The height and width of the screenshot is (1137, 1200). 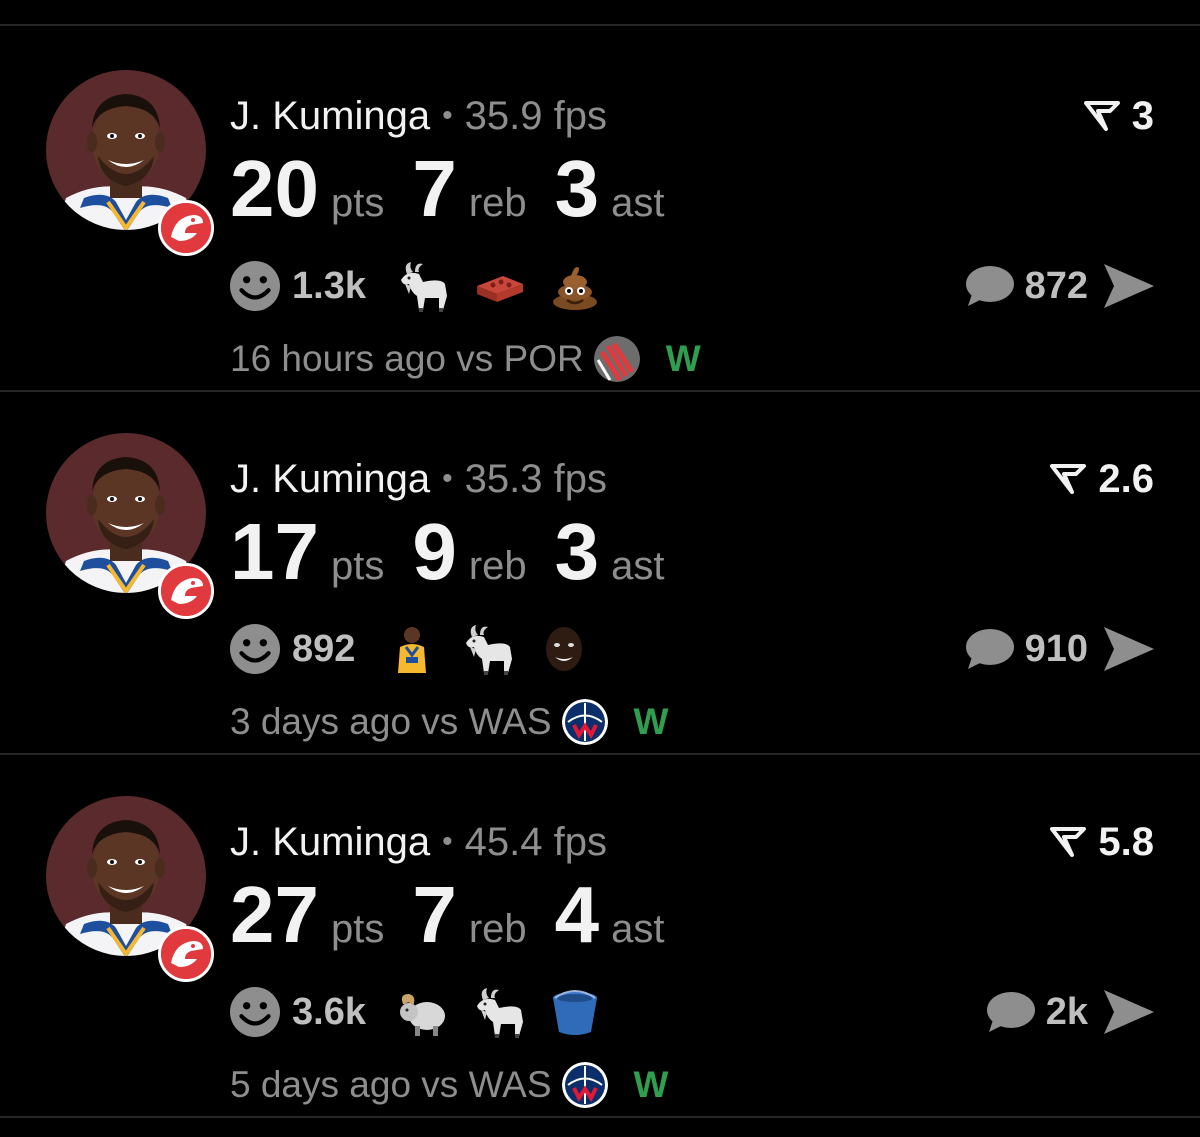 What do you see at coordinates (535, 842) in the screenshot?
I see `fantasy-points: 45.4 fps` at bounding box center [535, 842].